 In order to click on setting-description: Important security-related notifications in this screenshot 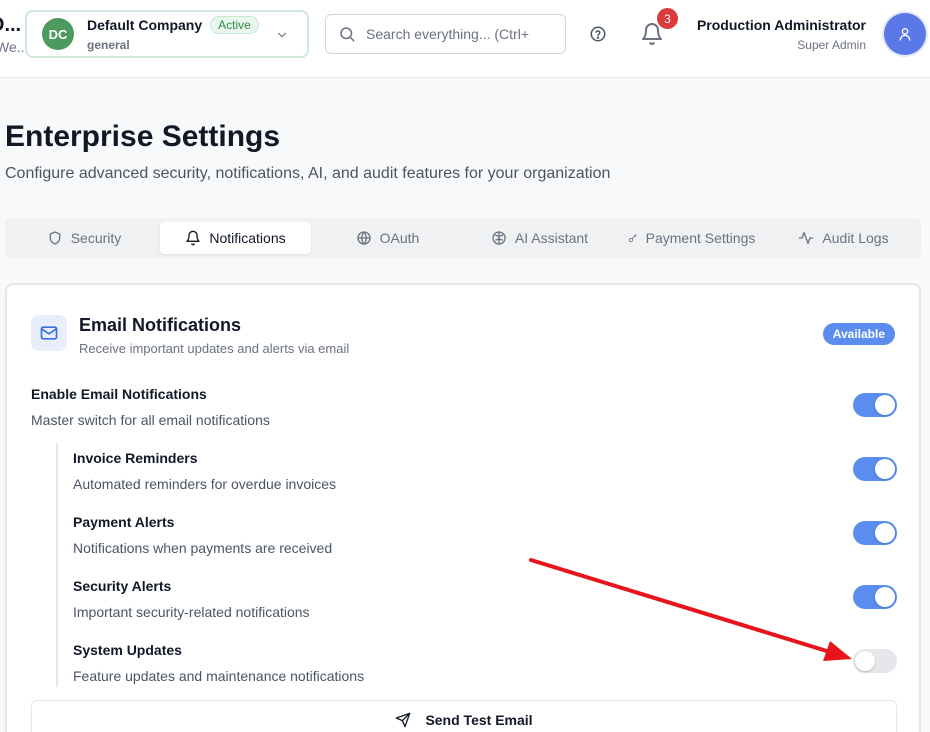, I will do `click(191, 612)`.